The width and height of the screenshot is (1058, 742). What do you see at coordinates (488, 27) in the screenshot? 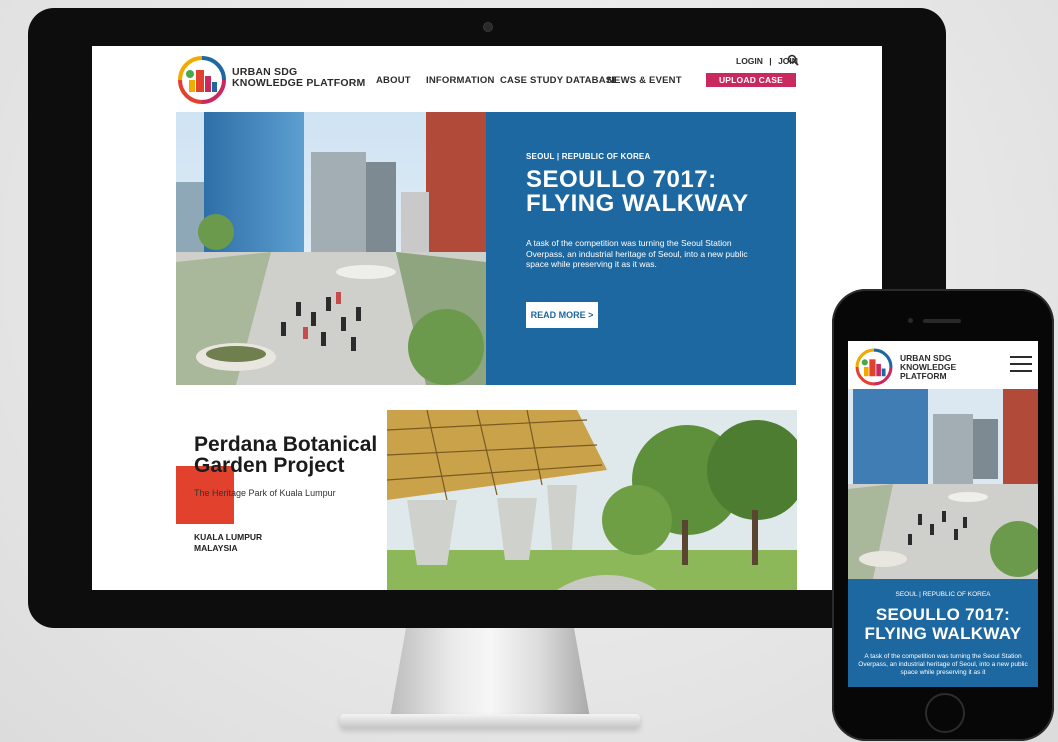
I see `imac-camera` at bounding box center [488, 27].